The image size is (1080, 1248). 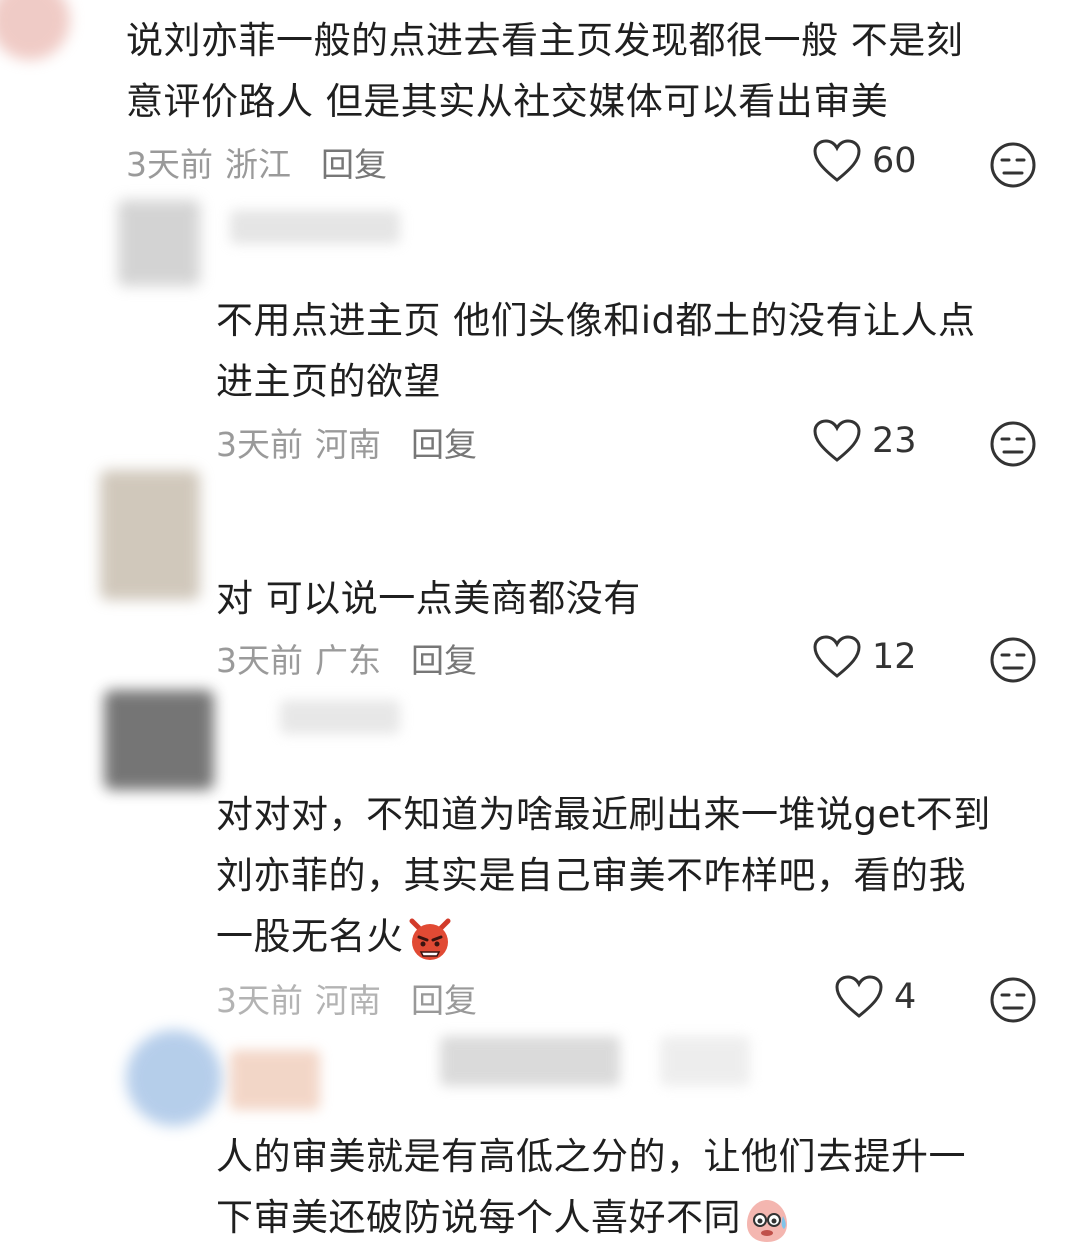 I want to click on comment-location: 广东, so click(x=348, y=660).